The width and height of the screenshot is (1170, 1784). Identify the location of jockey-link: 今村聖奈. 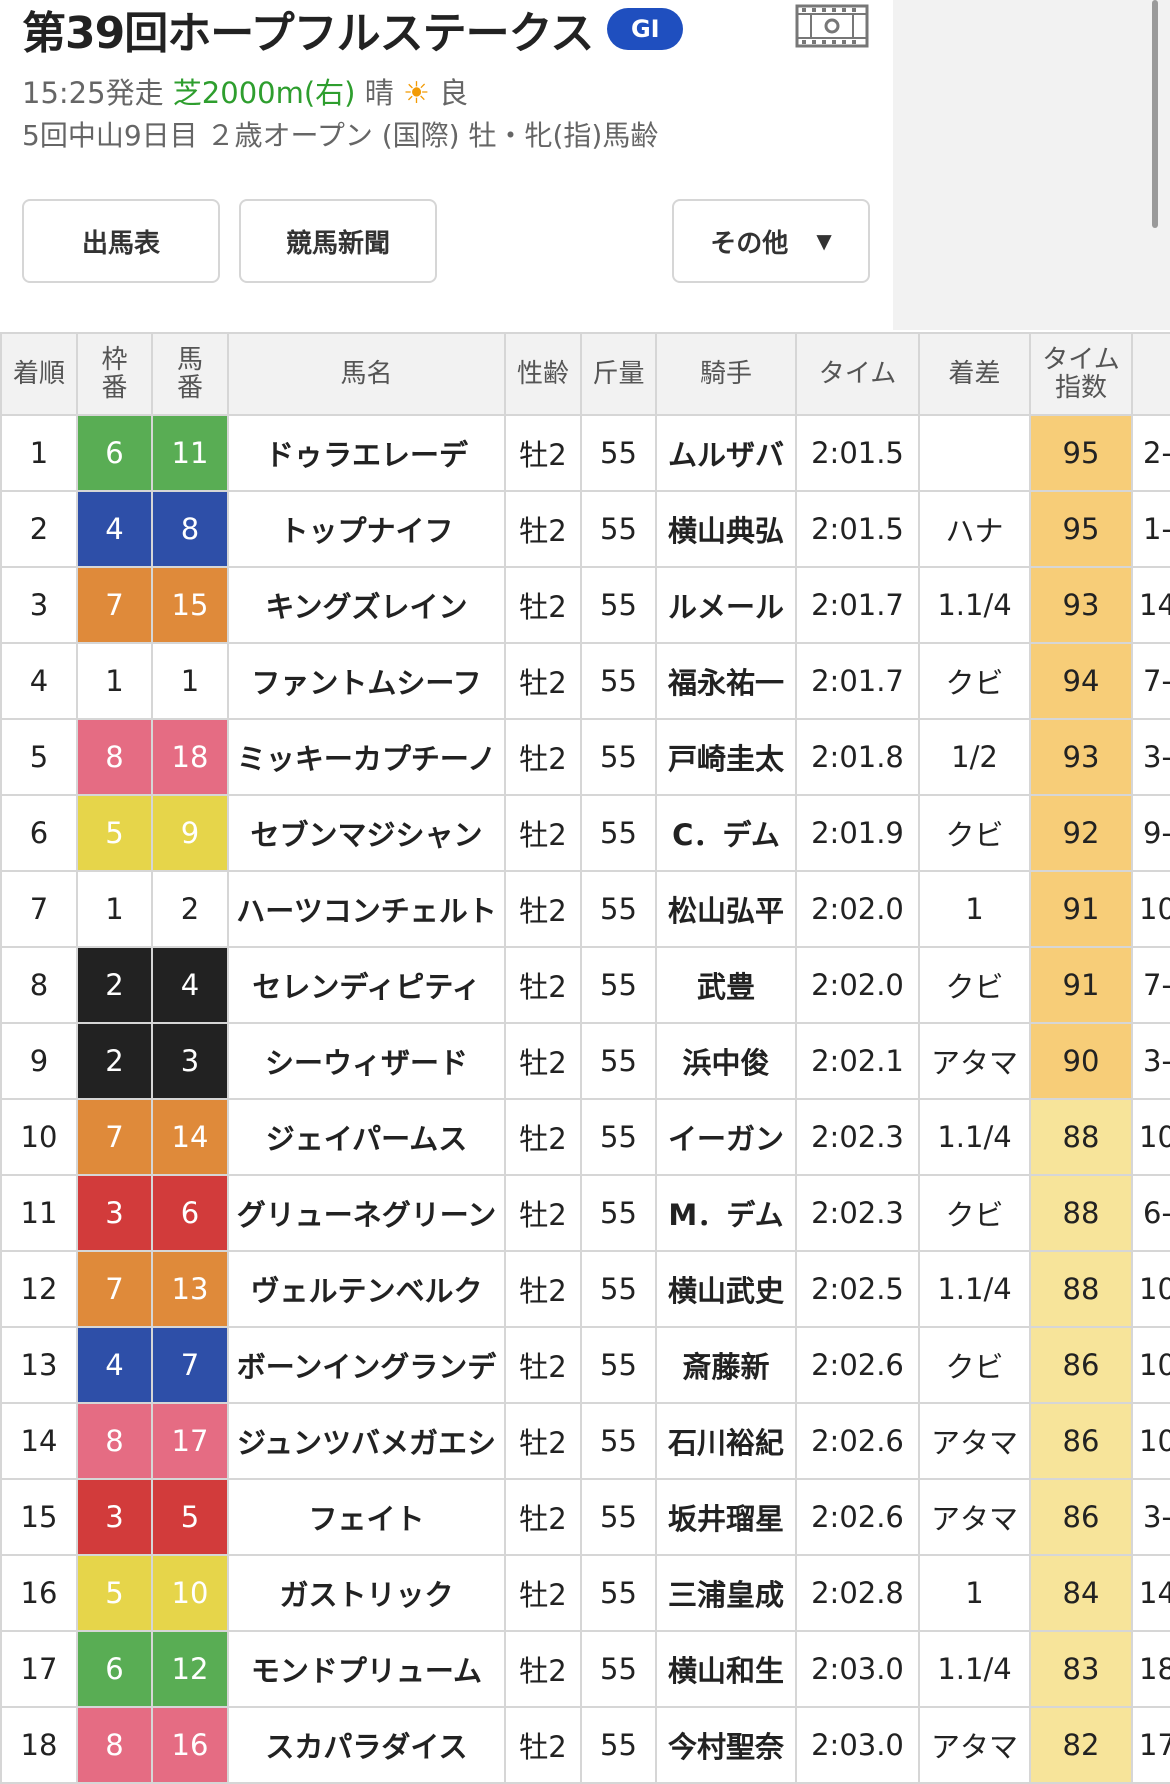
(726, 1745).